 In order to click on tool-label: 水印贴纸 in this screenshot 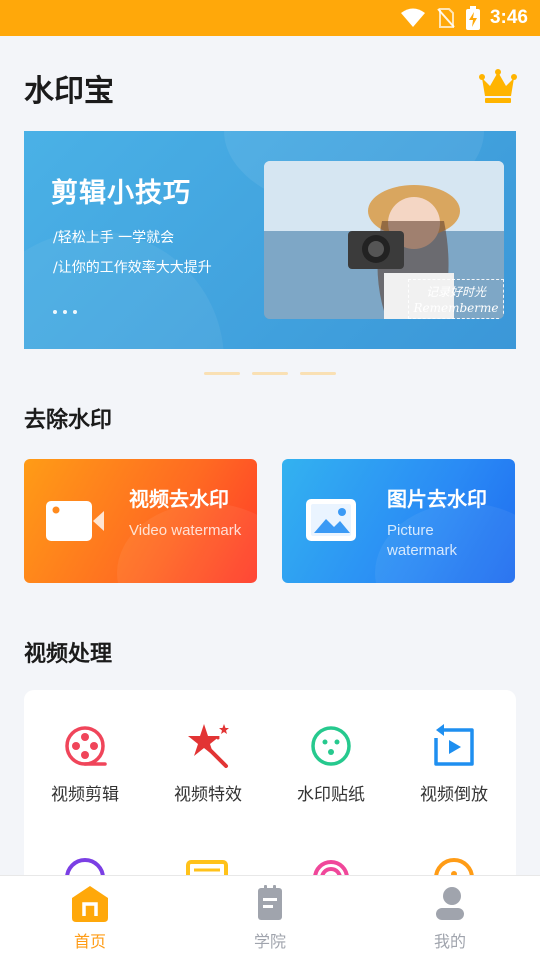, I will do `click(331, 795)`.